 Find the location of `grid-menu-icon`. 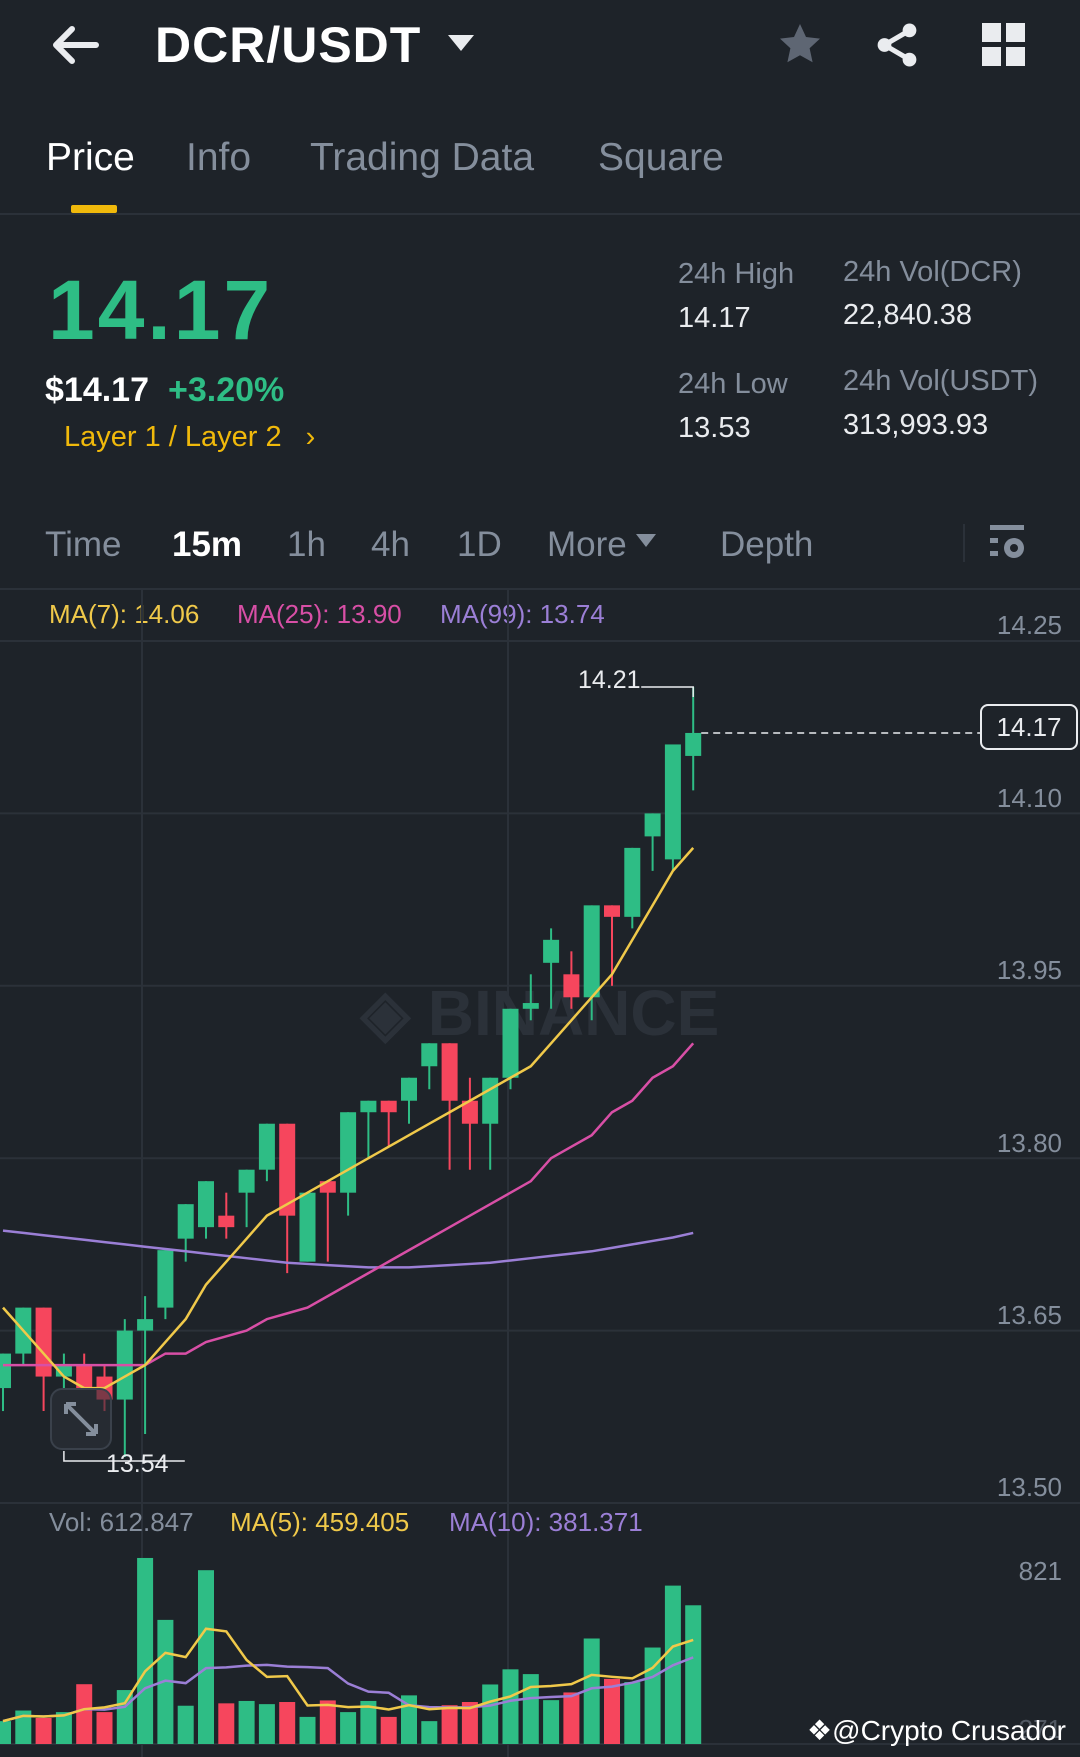

grid-menu-icon is located at coordinates (1004, 45).